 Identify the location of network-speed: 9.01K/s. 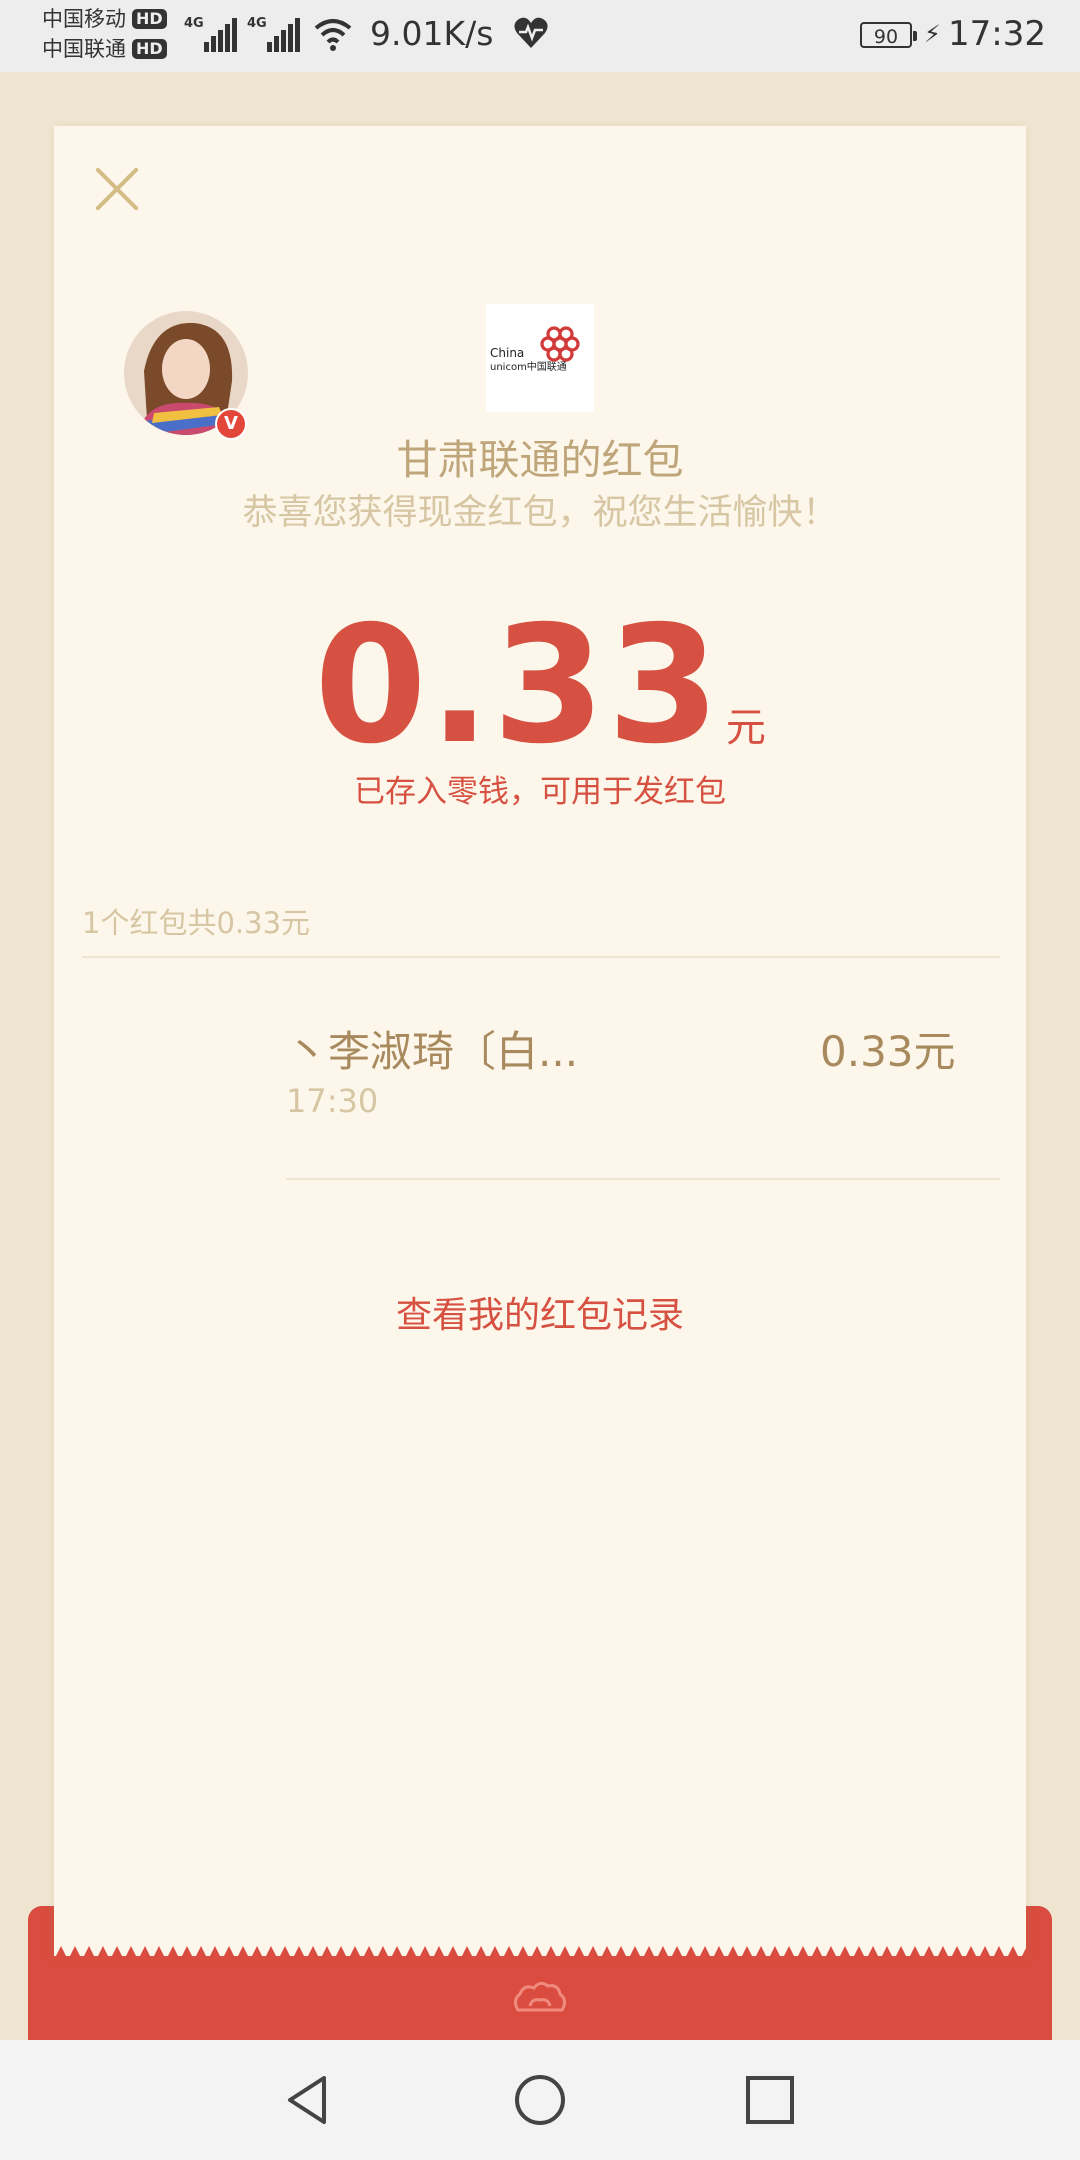
(432, 33).